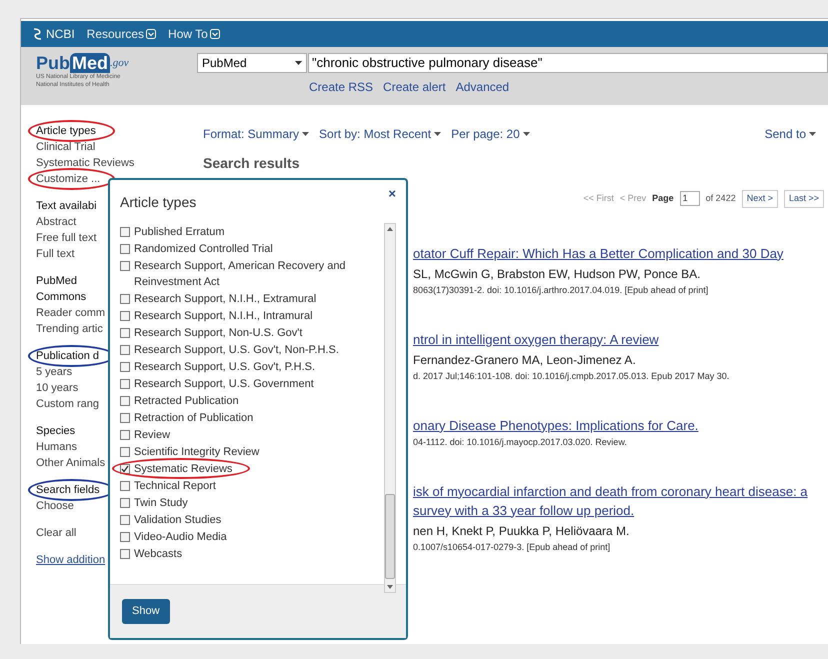 The height and width of the screenshot is (659, 828). What do you see at coordinates (67, 404) in the screenshot?
I see `filter-link: Custom rang` at bounding box center [67, 404].